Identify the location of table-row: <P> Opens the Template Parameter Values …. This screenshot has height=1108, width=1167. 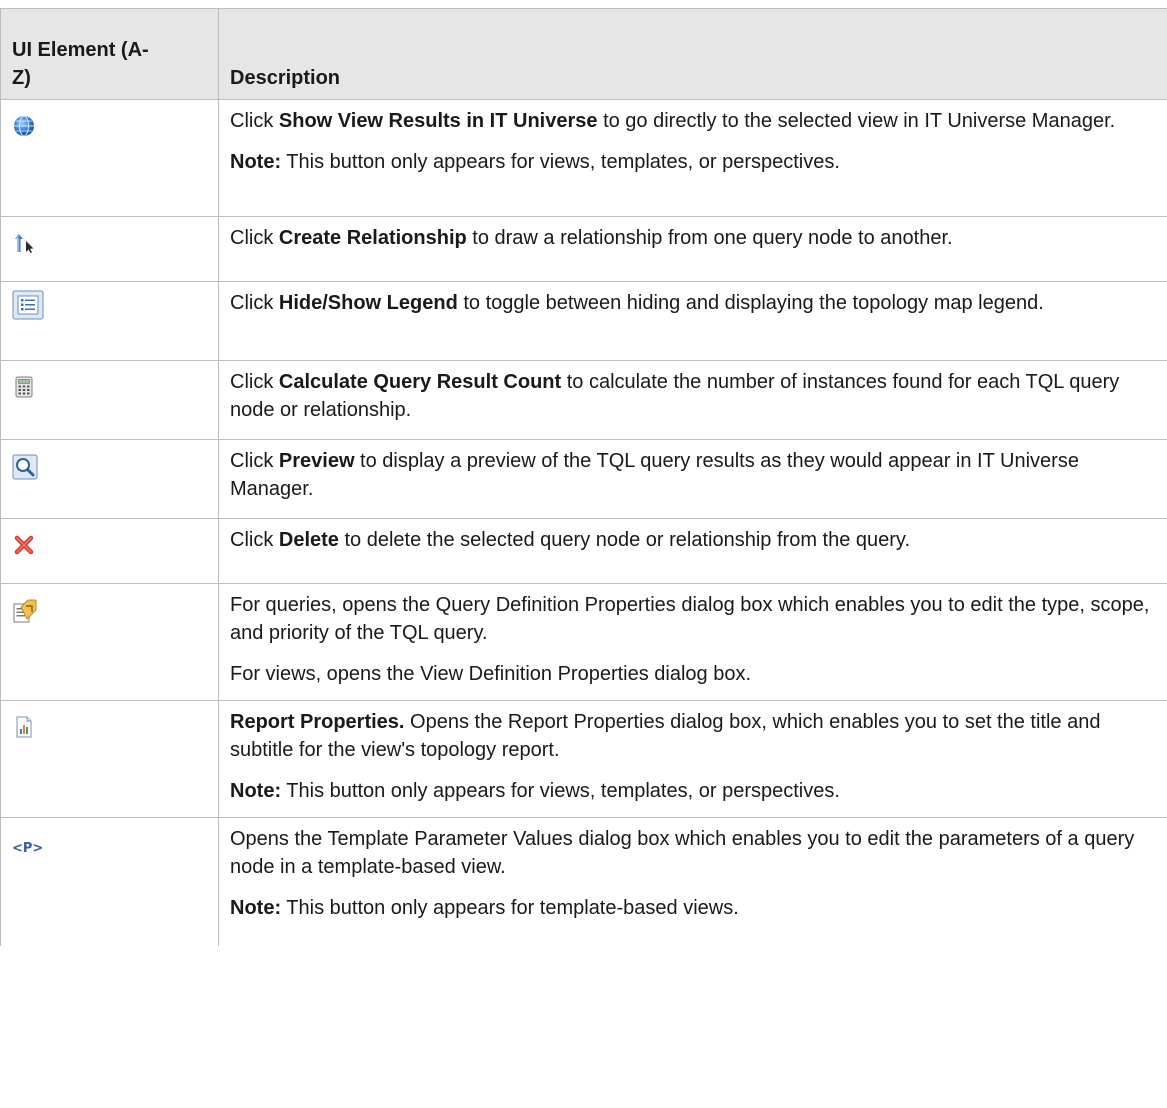
(583, 881).